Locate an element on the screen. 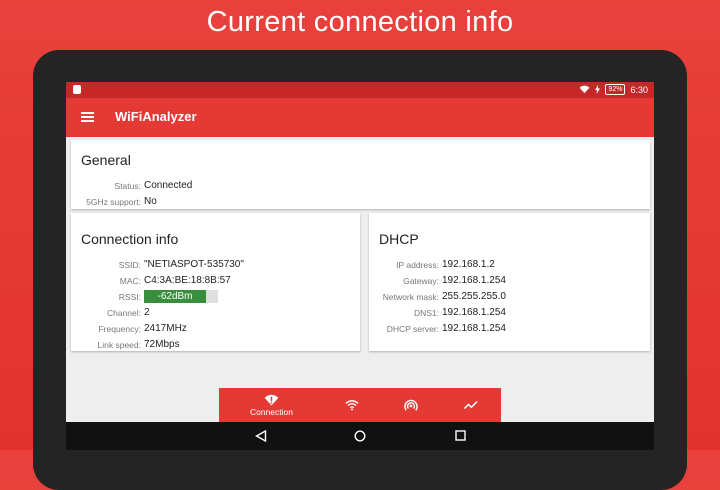 The width and height of the screenshot is (720, 490). rssi-value: -62dBm is located at coordinates (175, 296).